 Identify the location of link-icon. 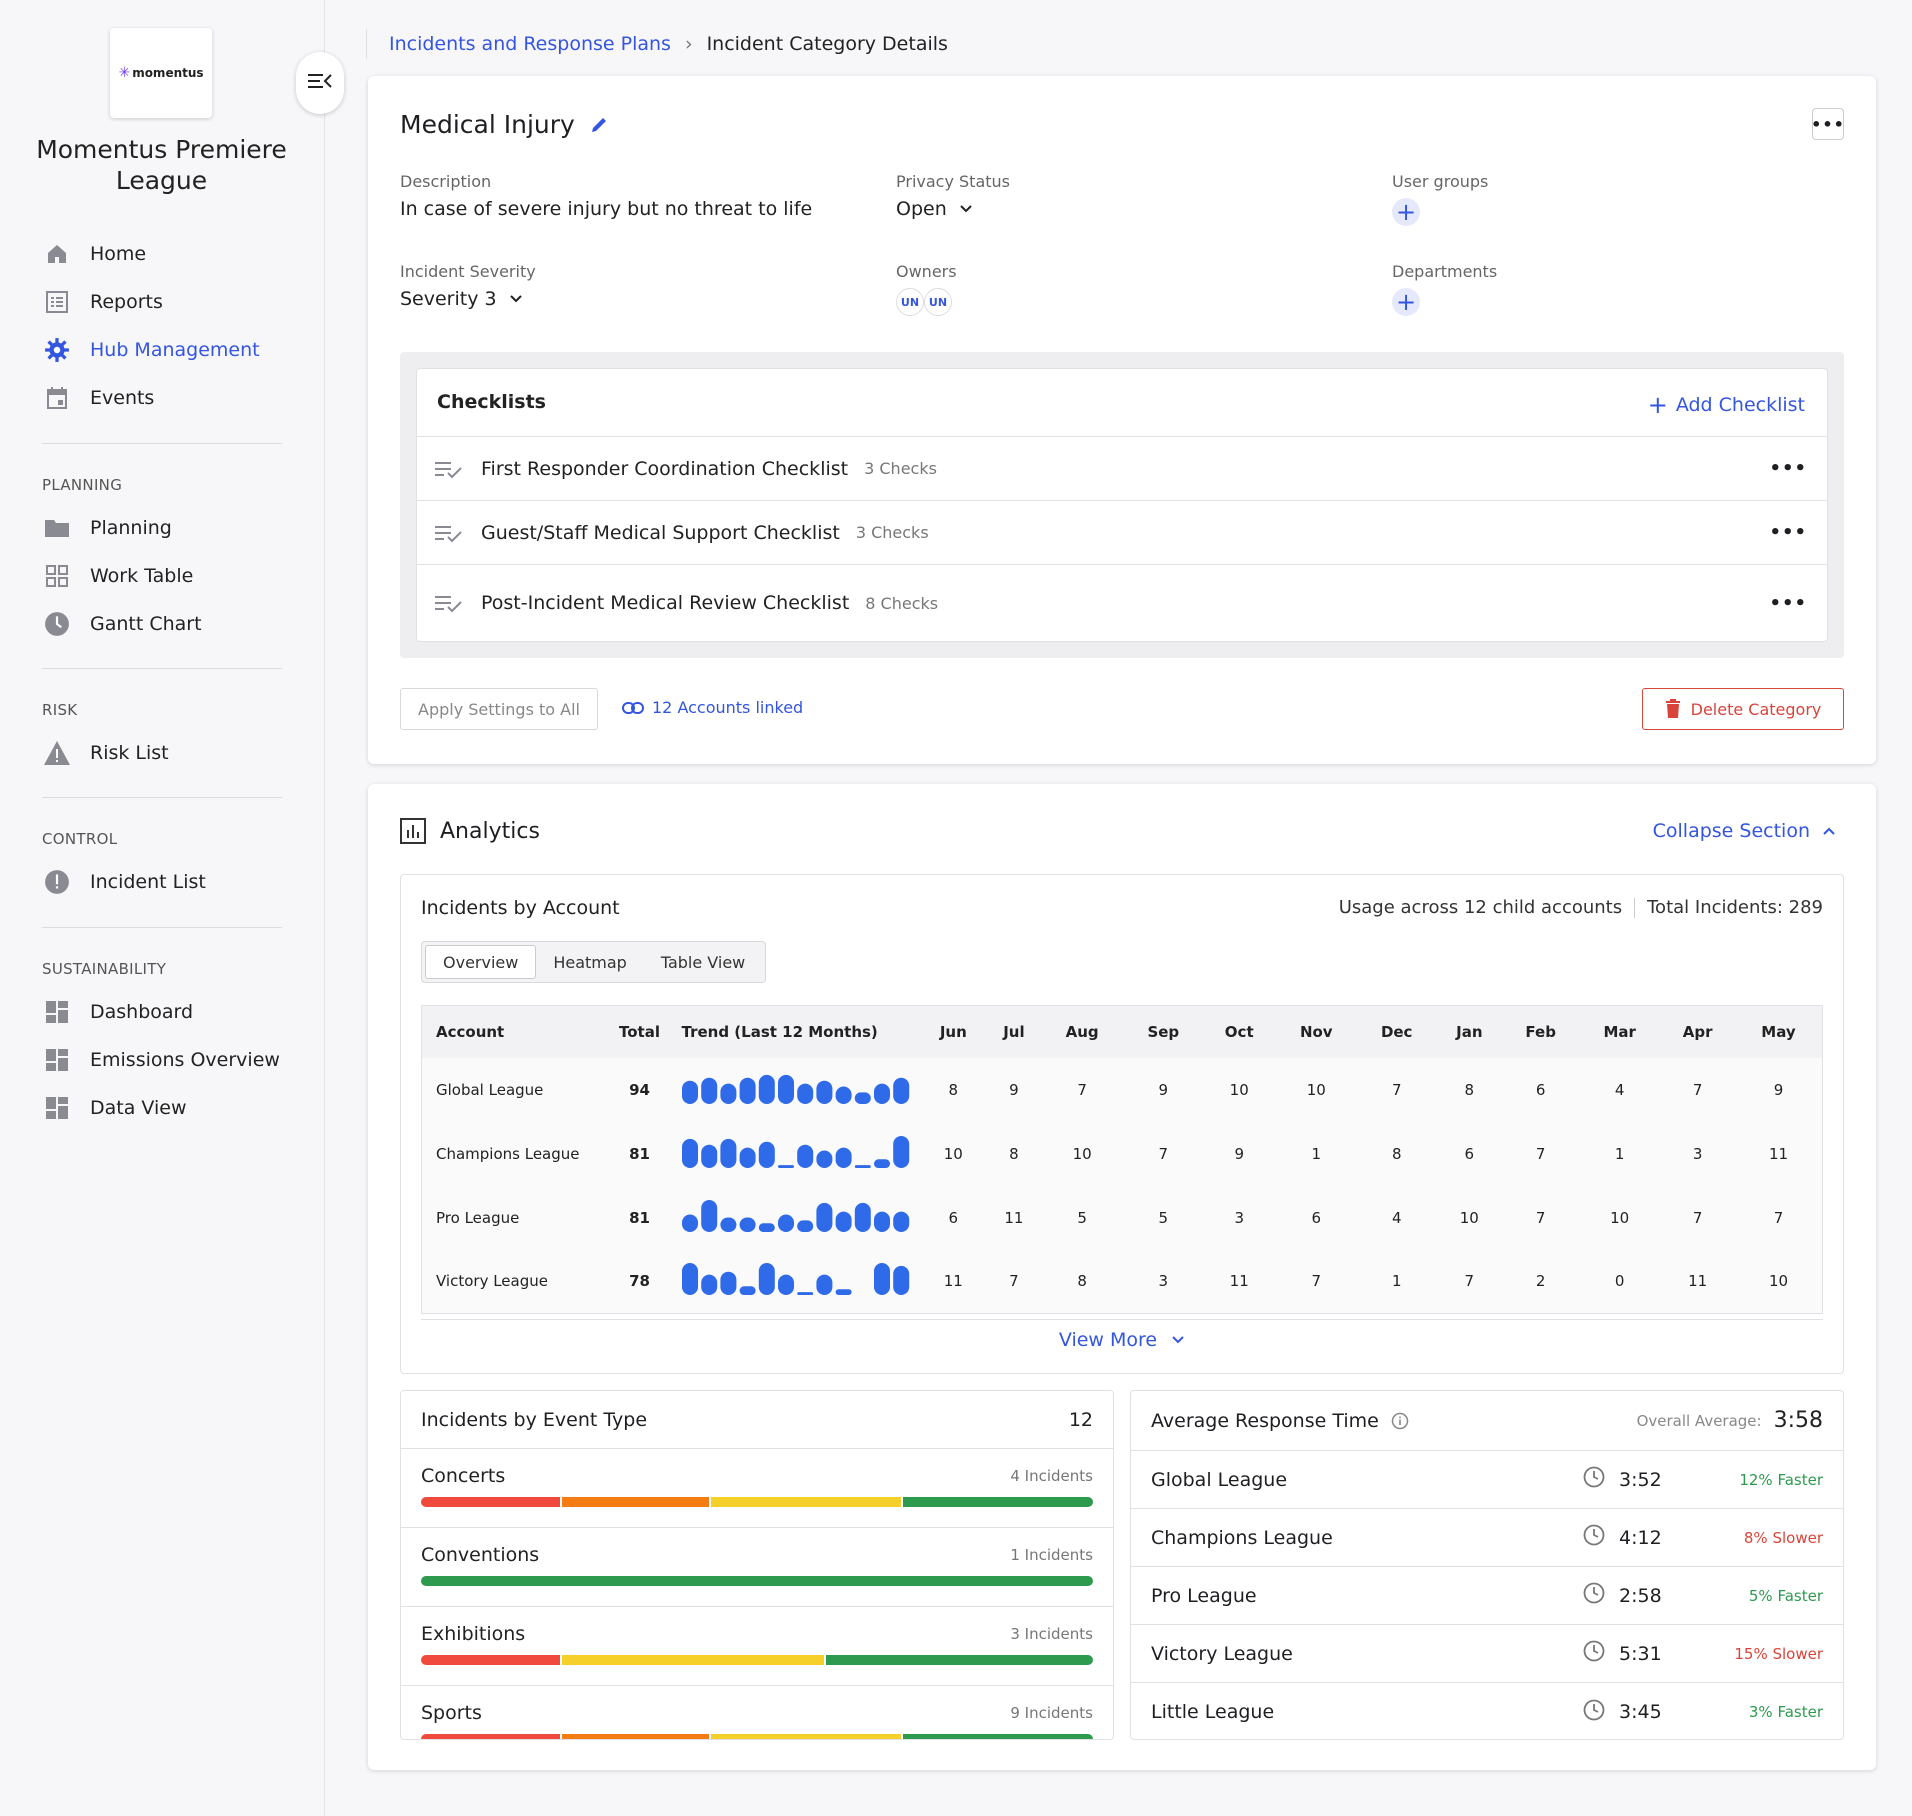
(633, 708).